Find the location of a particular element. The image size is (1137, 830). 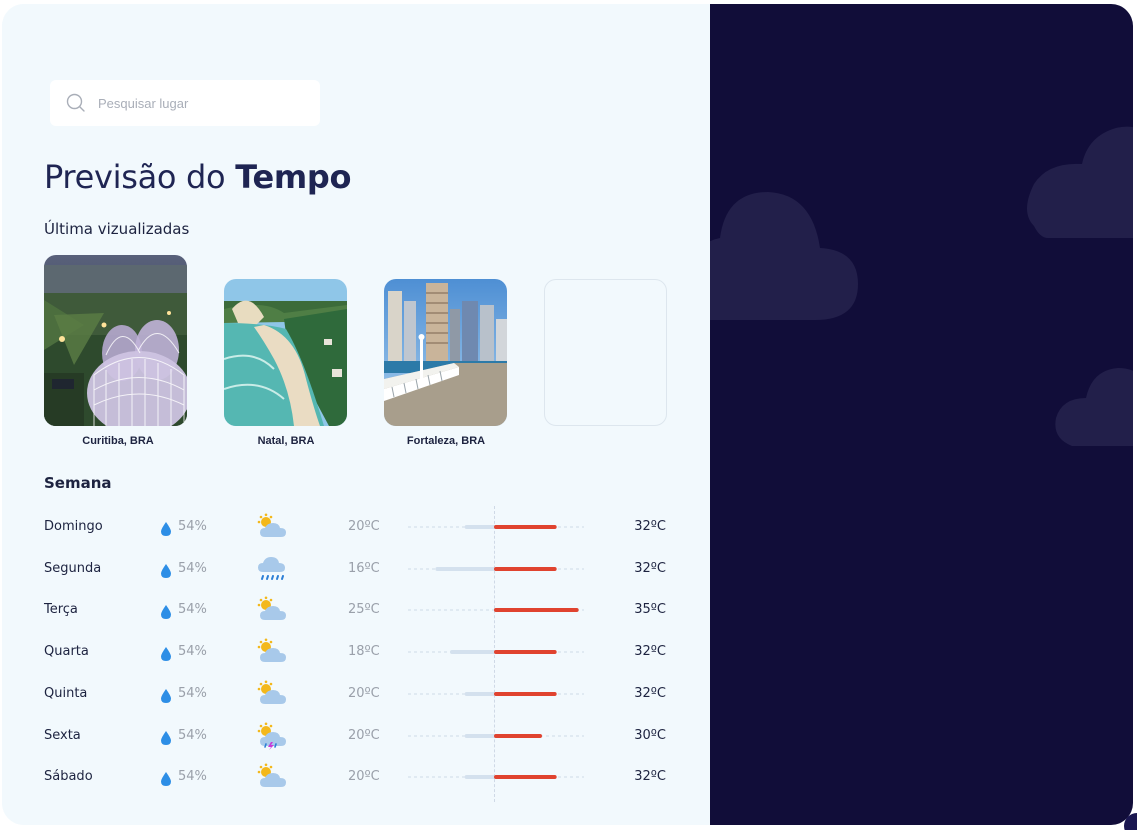

search-icon is located at coordinates (75, 102).